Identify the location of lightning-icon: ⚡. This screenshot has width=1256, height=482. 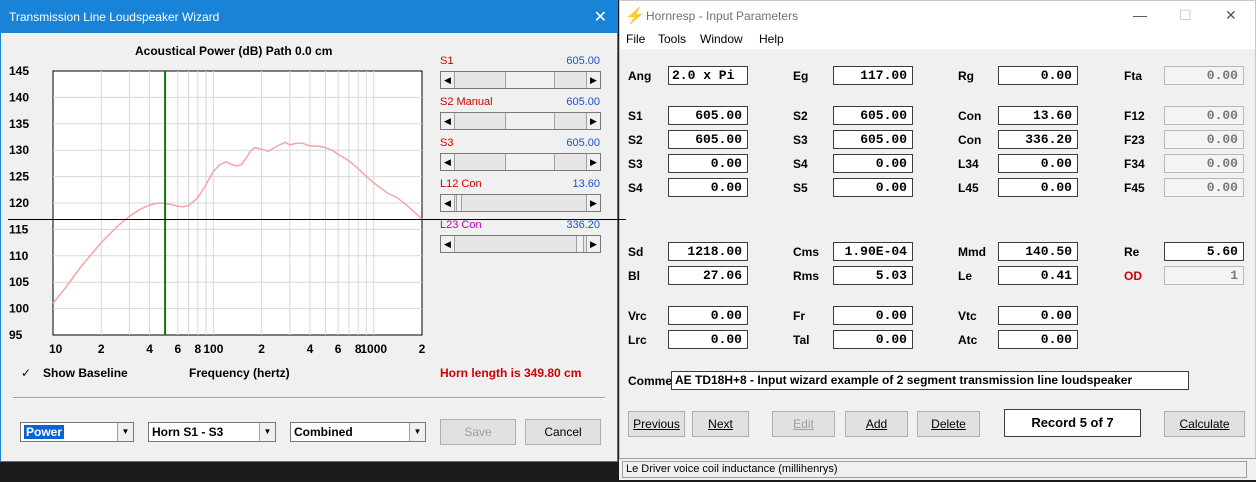
(635, 16).